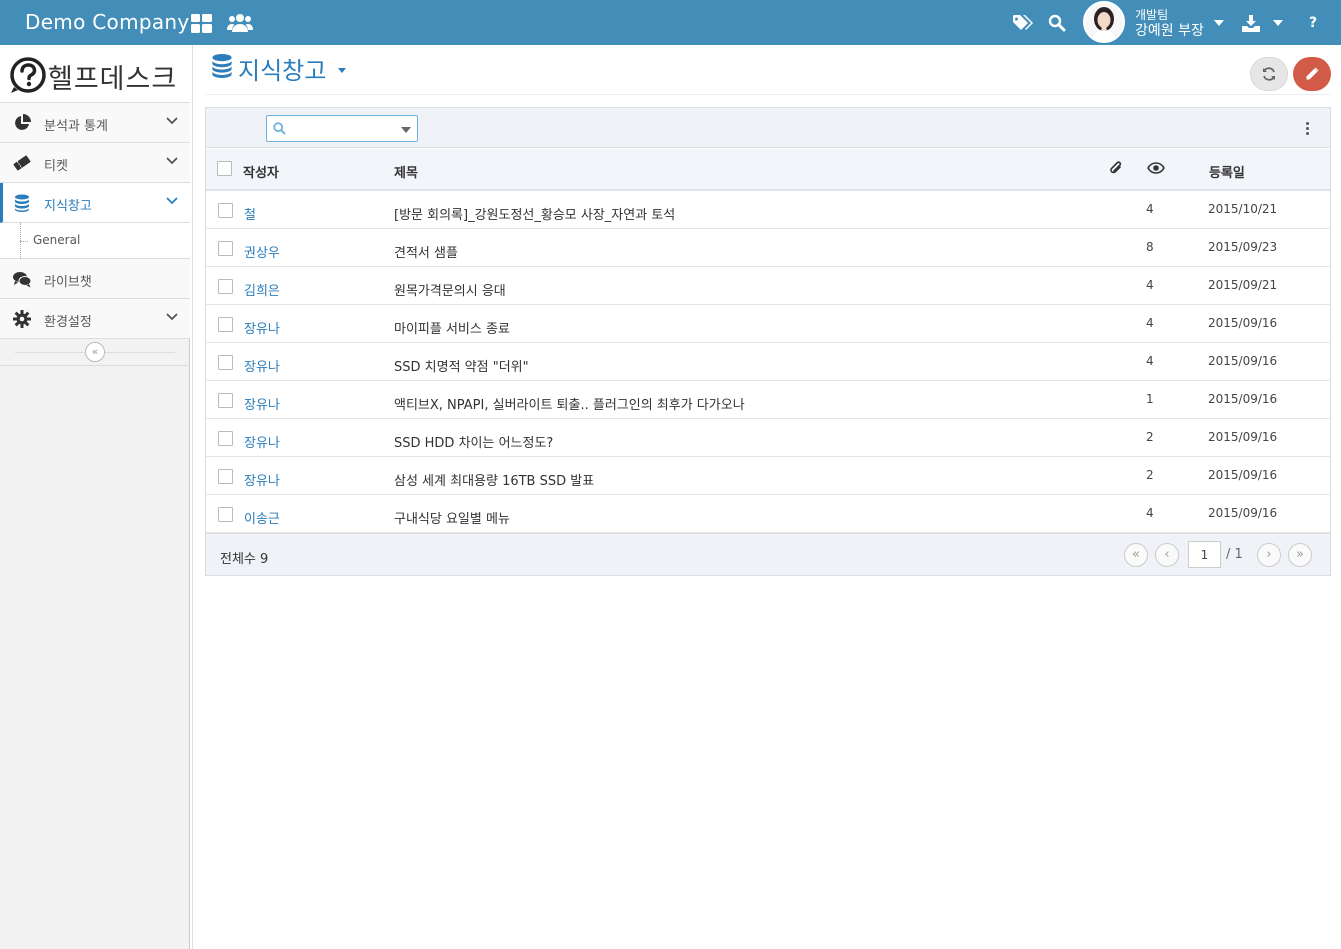  I want to click on dashboard-grid-icon, so click(201, 23).